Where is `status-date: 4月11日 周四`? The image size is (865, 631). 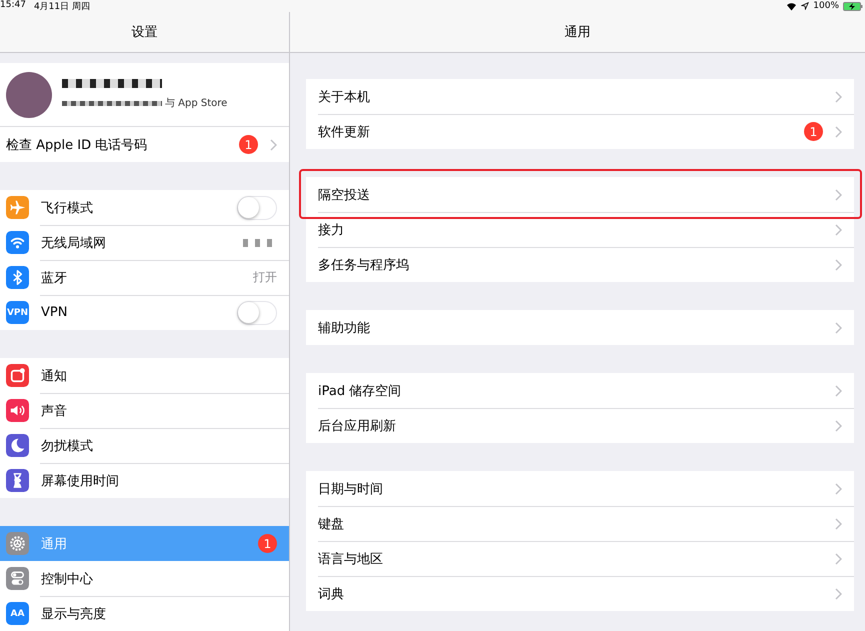 status-date: 4月11日 周四 is located at coordinates (62, 6).